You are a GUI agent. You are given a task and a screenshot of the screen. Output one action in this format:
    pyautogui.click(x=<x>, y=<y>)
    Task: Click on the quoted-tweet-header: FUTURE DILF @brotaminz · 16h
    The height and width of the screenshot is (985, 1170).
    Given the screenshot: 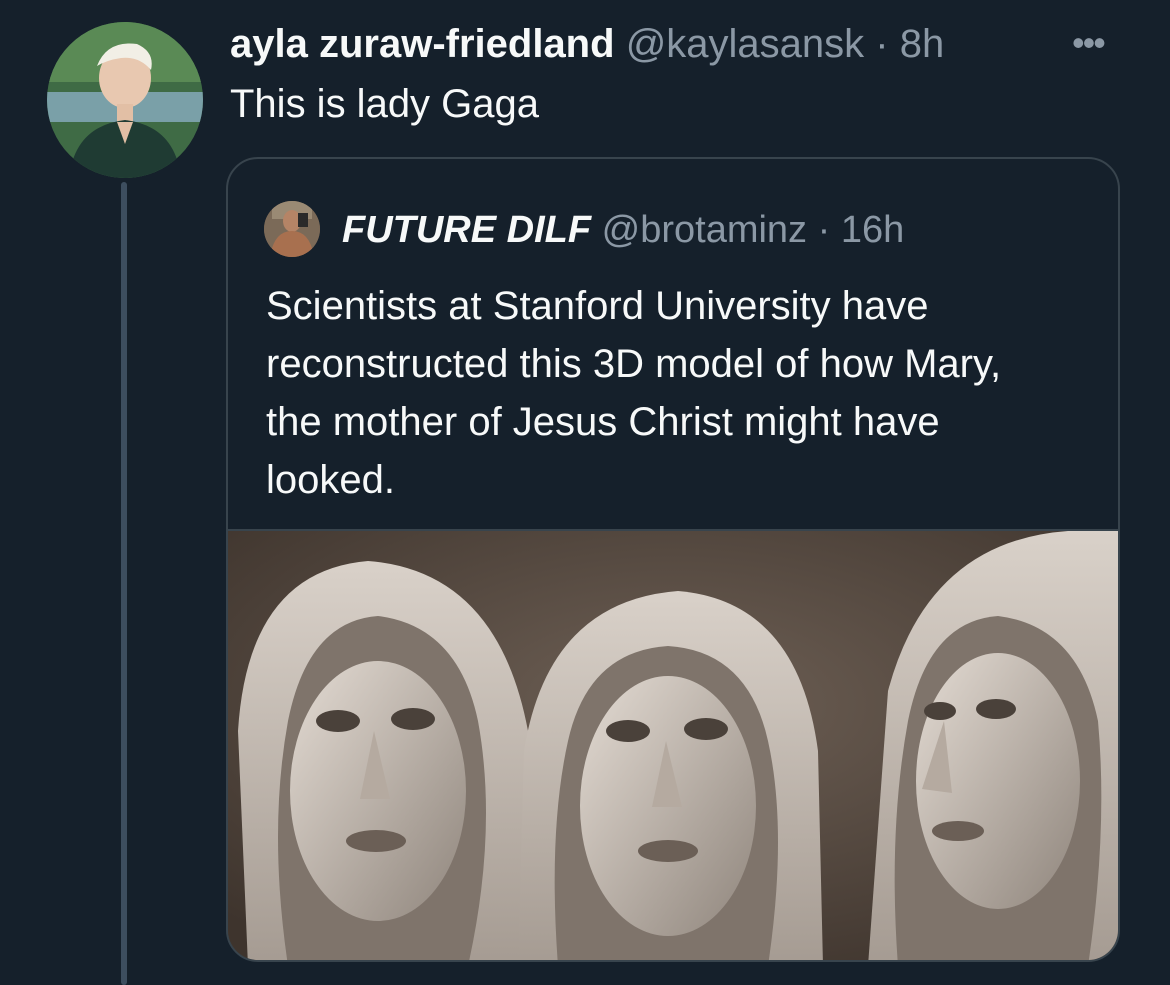 What is the action you would take?
    pyautogui.click(x=623, y=230)
    